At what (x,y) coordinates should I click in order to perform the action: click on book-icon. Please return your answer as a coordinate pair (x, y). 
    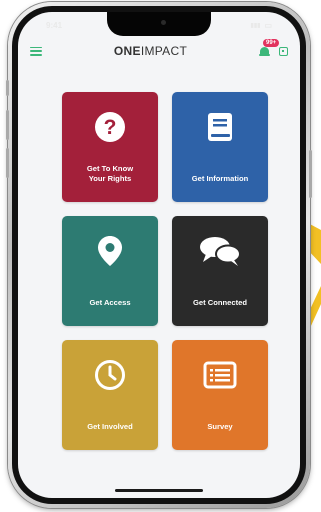
    Looking at the image, I should click on (220, 127).